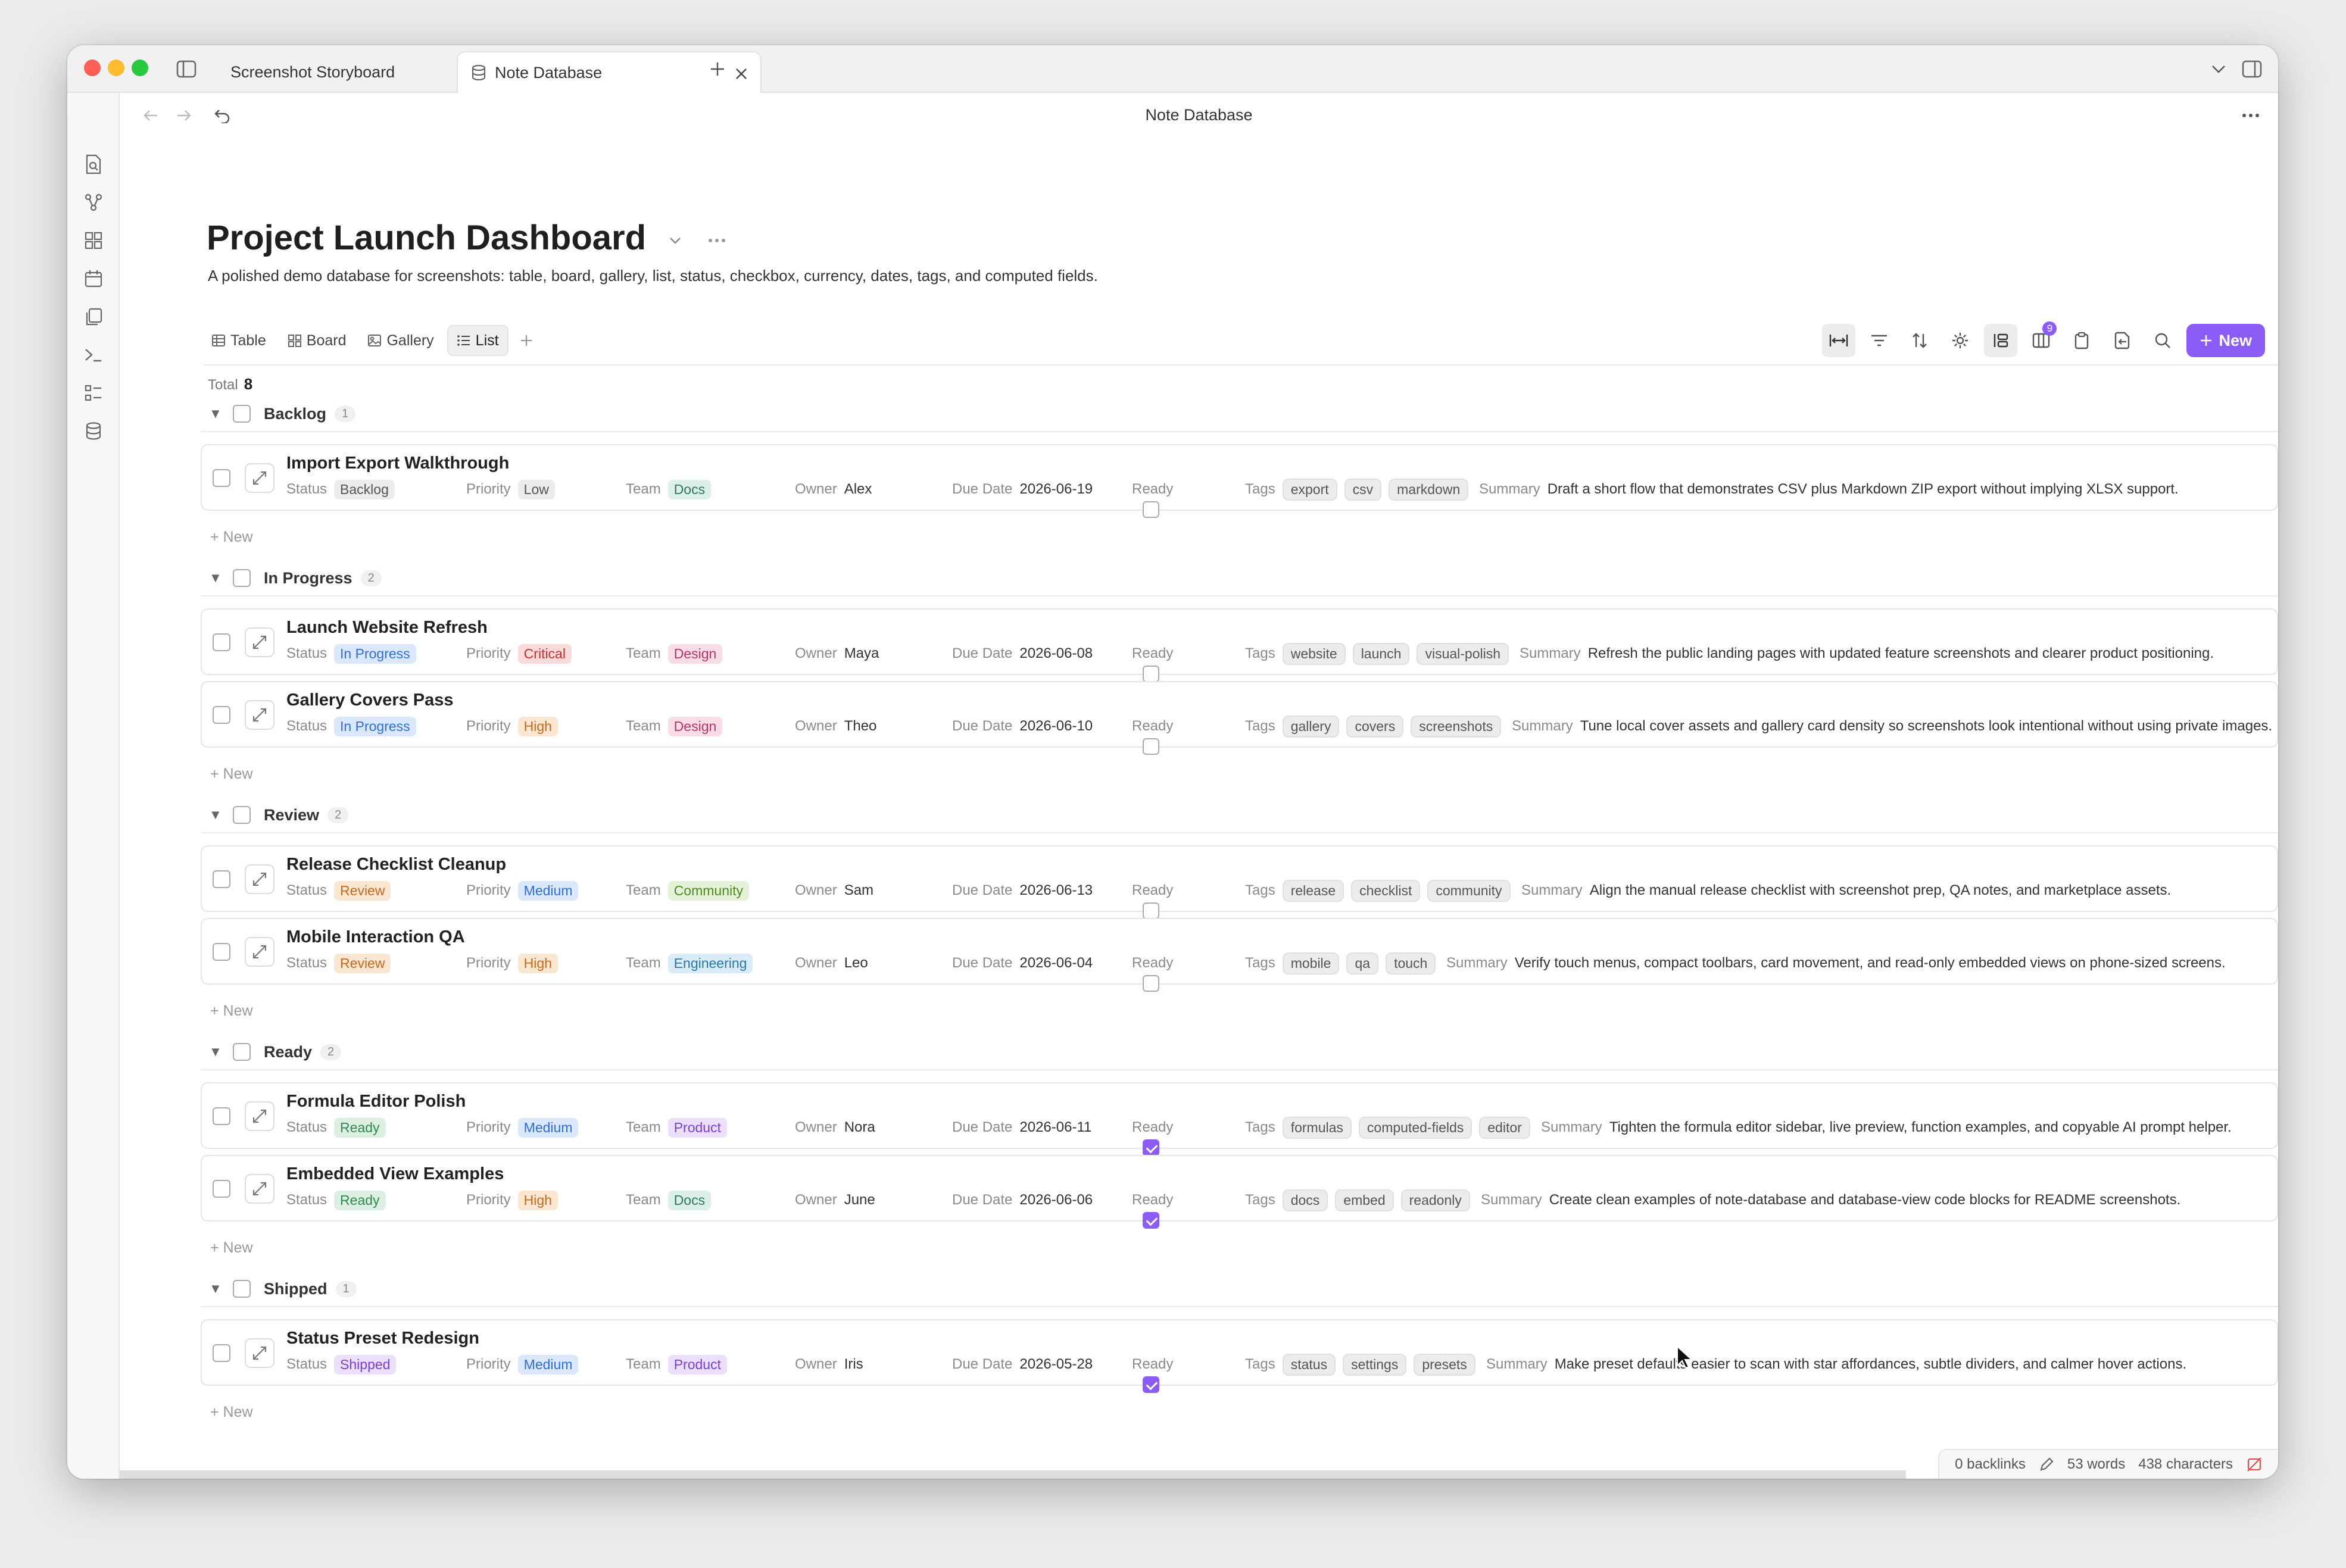  What do you see at coordinates (238, 340) in the screenshot?
I see `tab-table: Table` at bounding box center [238, 340].